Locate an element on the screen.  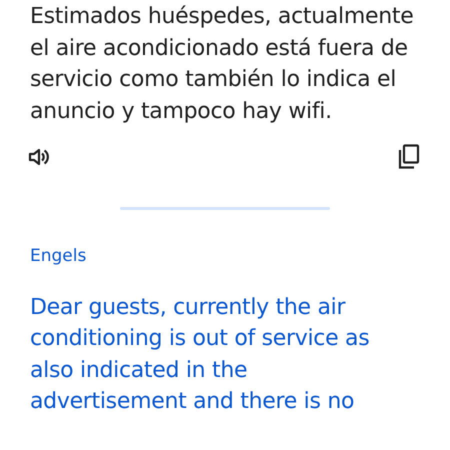
copy-icon is located at coordinates (409, 157).